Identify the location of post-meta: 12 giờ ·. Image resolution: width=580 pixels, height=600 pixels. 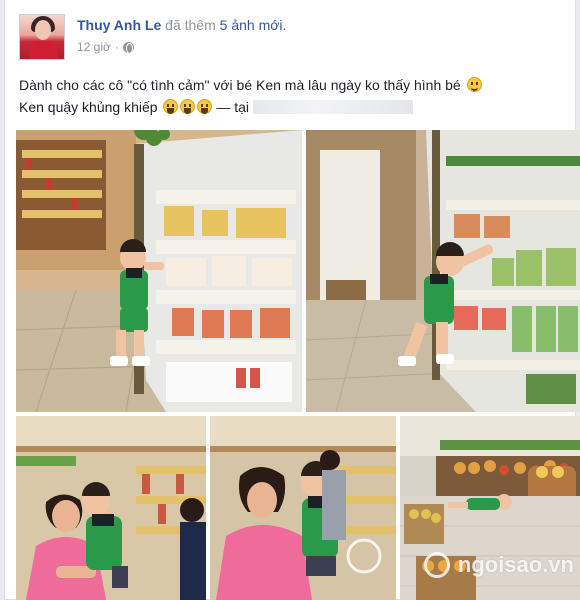
(105, 47).